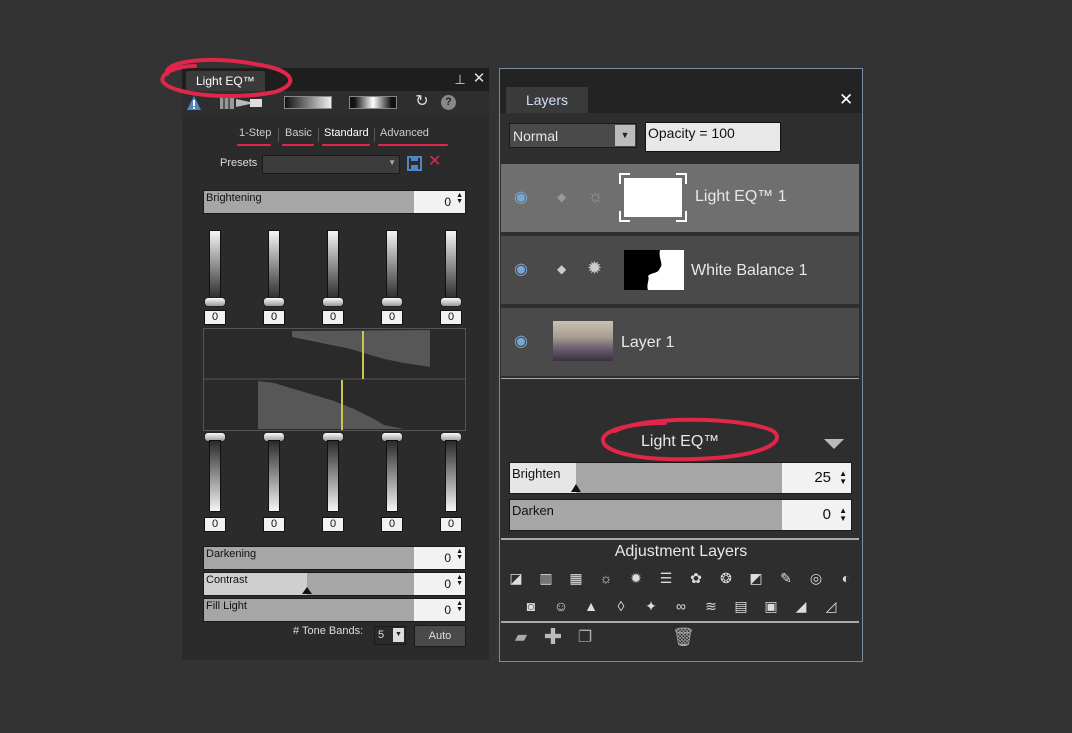 This screenshot has width=1072, height=733. I want to click on photo-icon: ▣, so click(771, 606).